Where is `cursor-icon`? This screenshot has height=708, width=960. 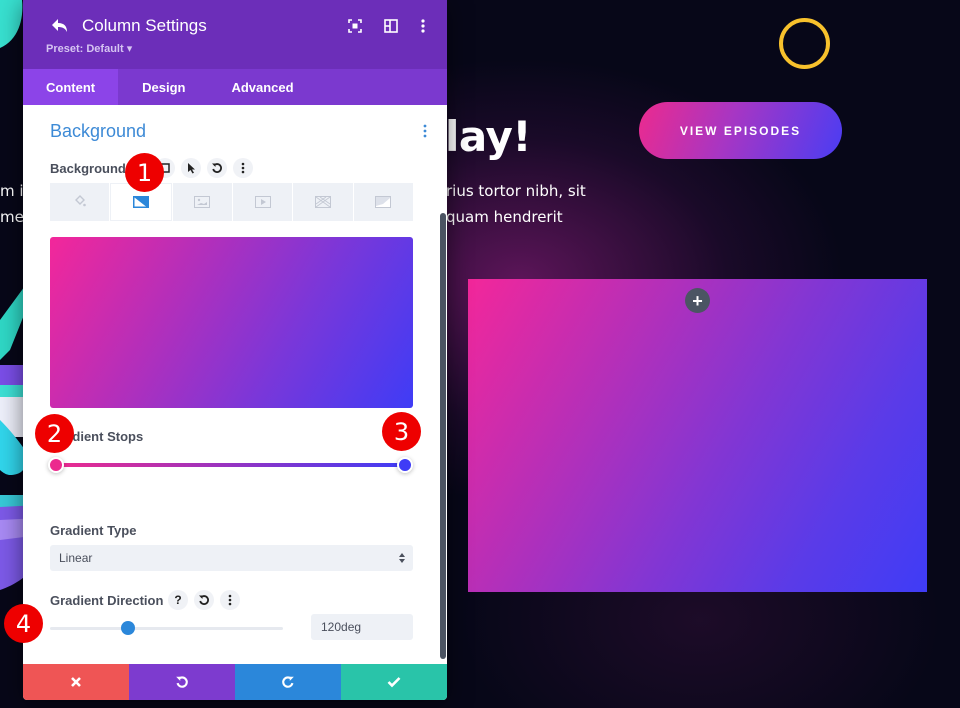 cursor-icon is located at coordinates (191, 168).